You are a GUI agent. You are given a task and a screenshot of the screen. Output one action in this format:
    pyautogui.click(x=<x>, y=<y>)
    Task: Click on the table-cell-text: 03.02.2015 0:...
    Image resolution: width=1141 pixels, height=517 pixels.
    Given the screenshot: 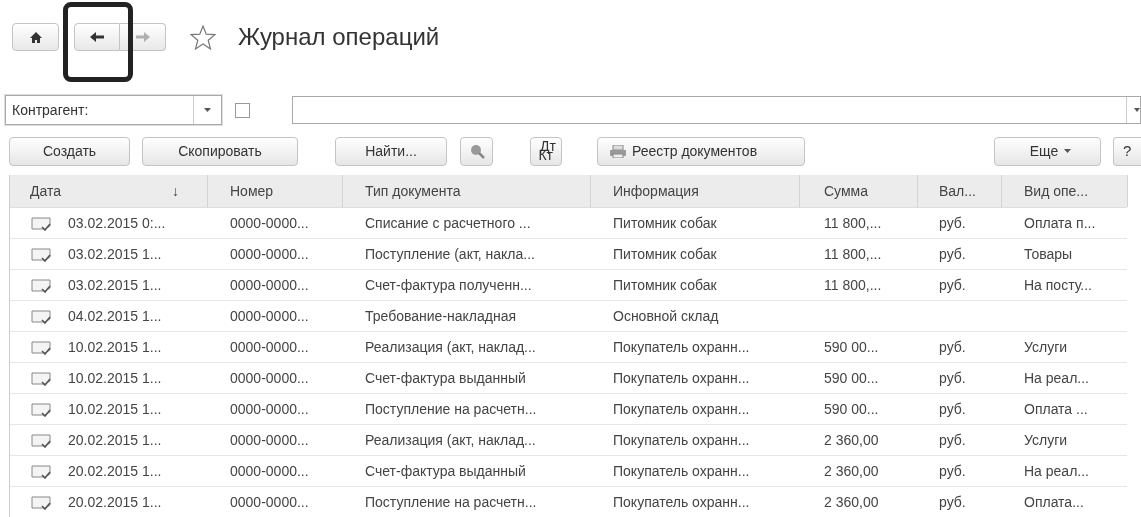 What is the action you would take?
    pyautogui.click(x=117, y=223)
    